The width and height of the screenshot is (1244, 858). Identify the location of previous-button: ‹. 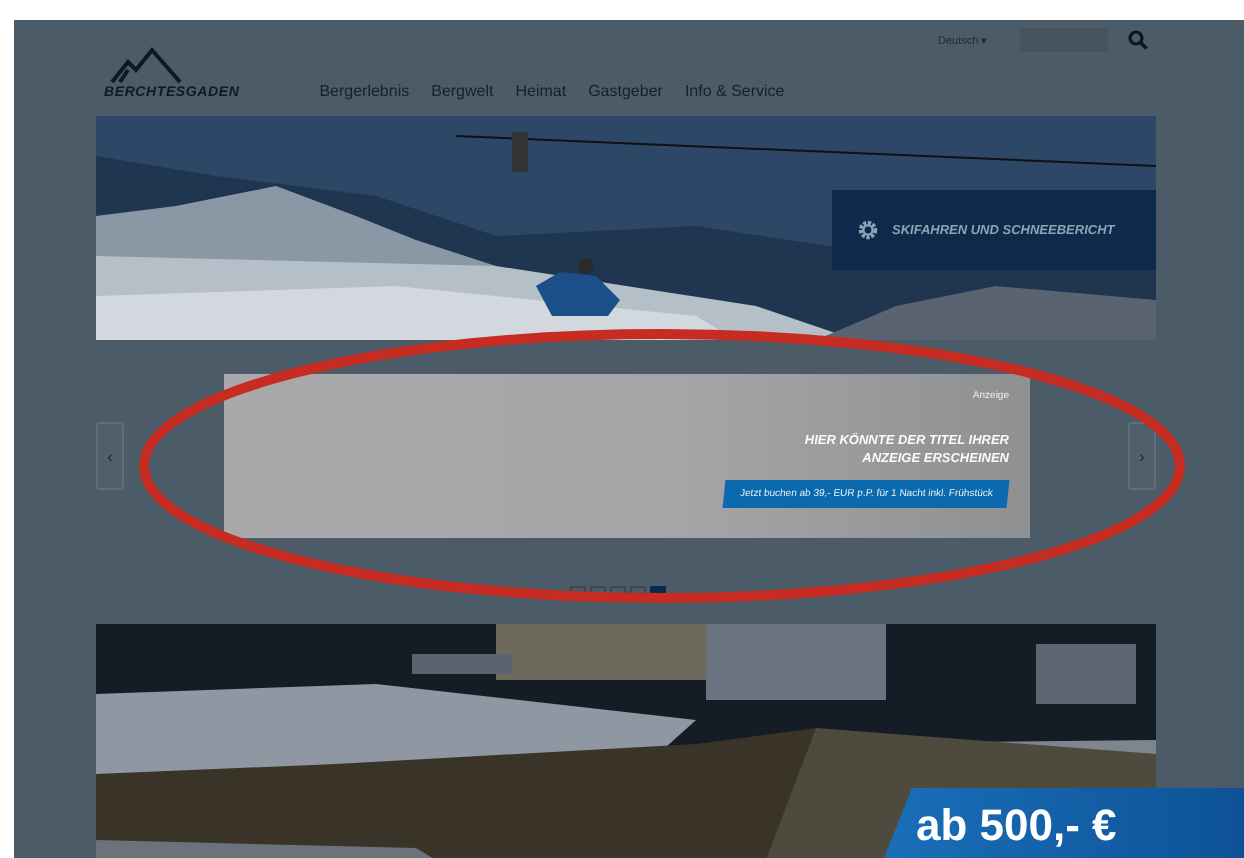
(110, 456).